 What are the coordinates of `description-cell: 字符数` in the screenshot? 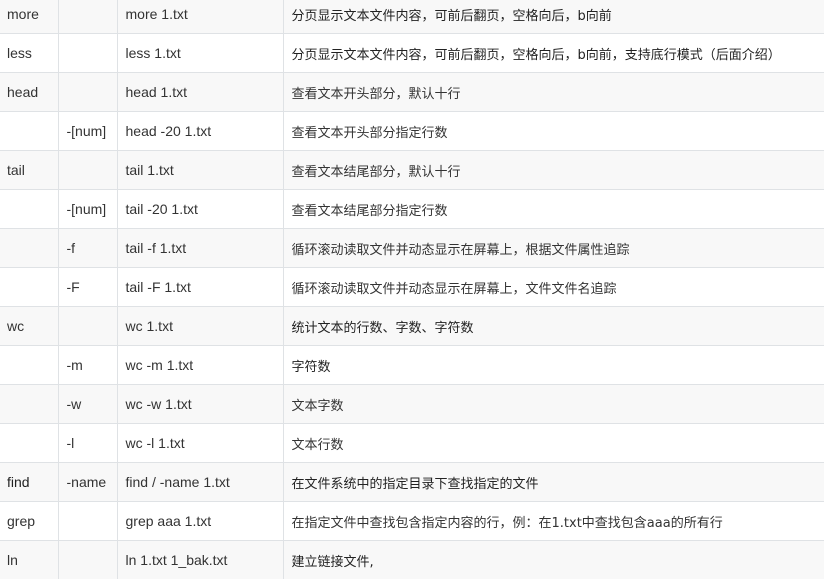 It's located at (553, 365).